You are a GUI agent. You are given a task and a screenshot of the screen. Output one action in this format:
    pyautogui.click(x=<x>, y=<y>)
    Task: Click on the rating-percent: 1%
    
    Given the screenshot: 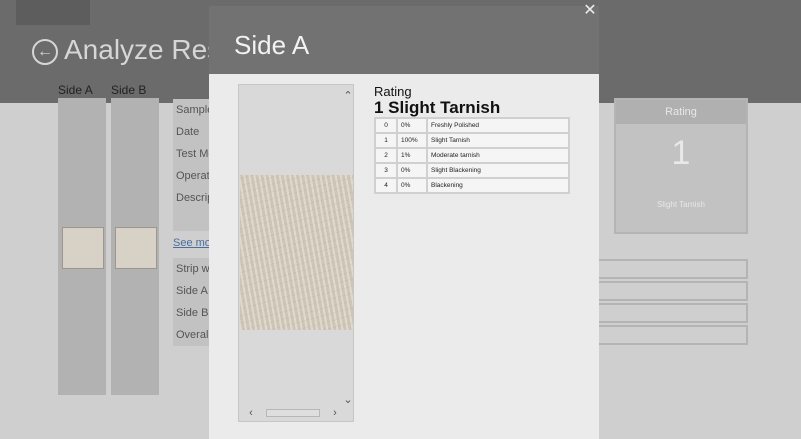 What is the action you would take?
    pyautogui.click(x=412, y=155)
    